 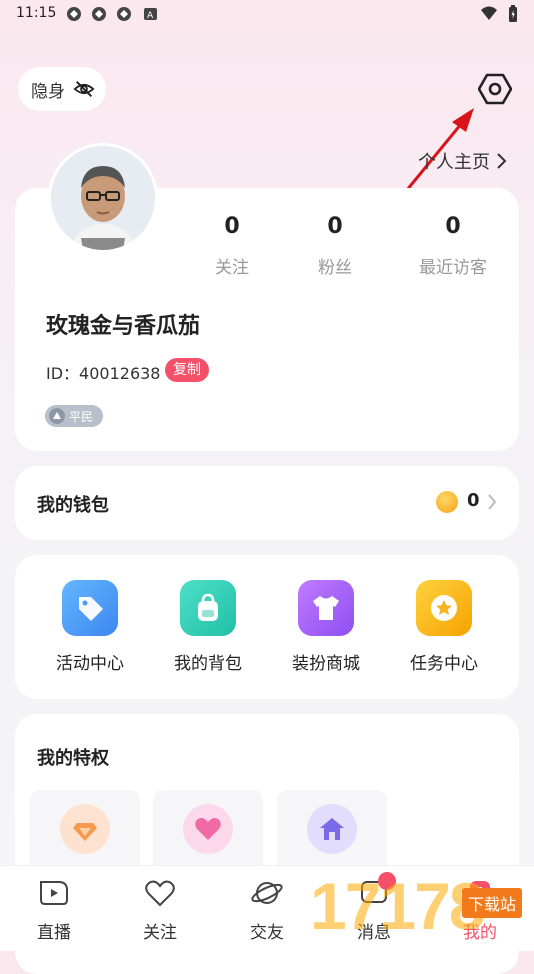 What do you see at coordinates (447, 502) in the screenshot?
I see `coin-icon` at bounding box center [447, 502].